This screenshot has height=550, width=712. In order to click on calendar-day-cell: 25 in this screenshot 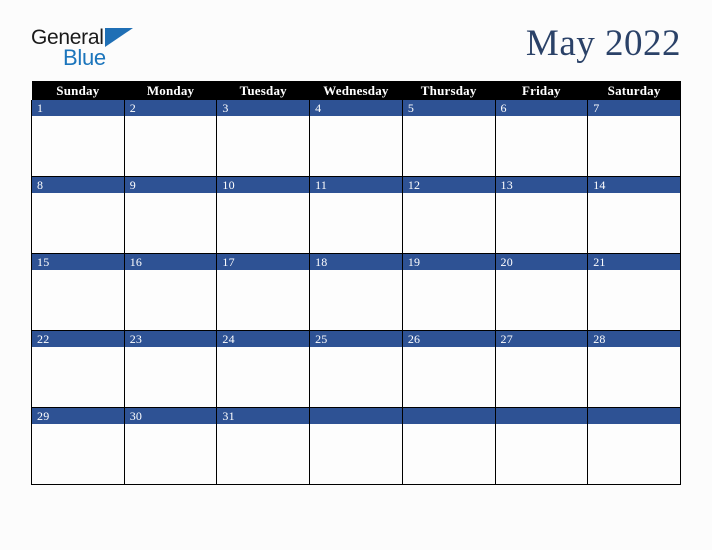, I will do `click(356, 369)`.